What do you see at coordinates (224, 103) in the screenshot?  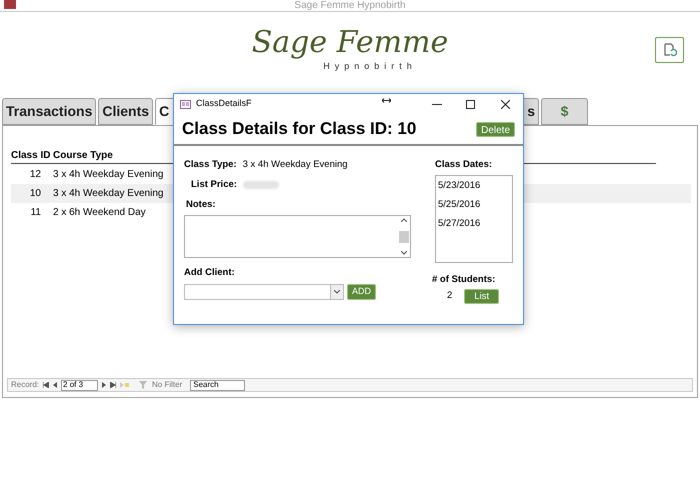 I see `dialog-title: ClassDetailsF` at bounding box center [224, 103].